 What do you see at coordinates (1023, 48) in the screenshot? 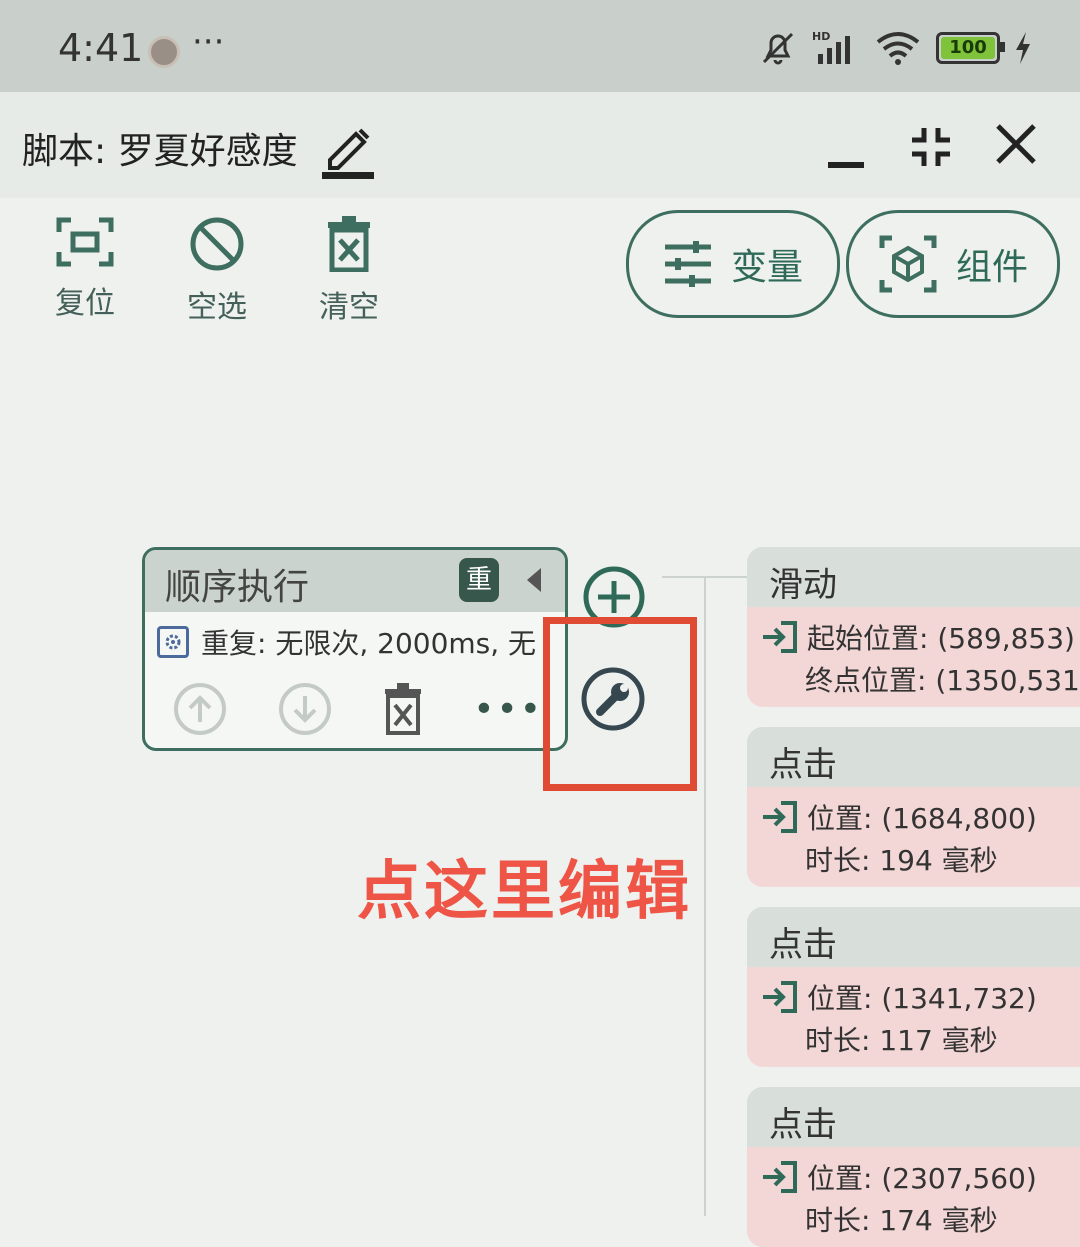
I see `charging-icon` at bounding box center [1023, 48].